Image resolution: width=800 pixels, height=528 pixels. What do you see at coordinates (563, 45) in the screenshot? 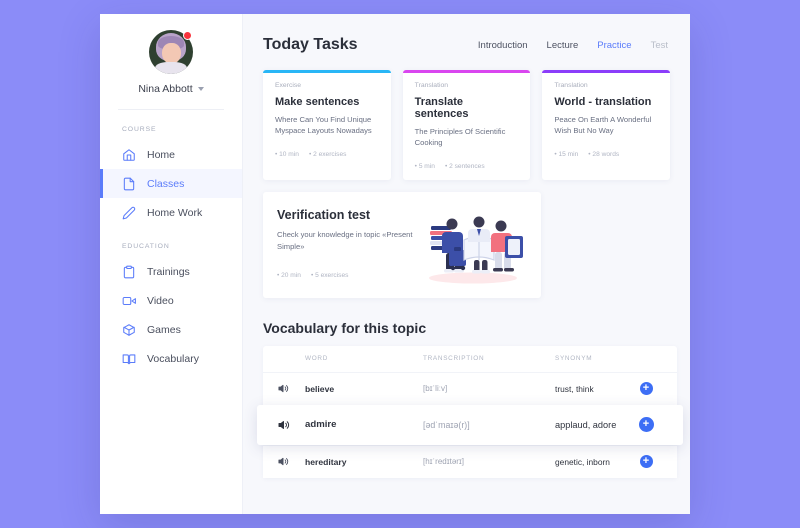
I see `tab-lecture: Lecture` at bounding box center [563, 45].